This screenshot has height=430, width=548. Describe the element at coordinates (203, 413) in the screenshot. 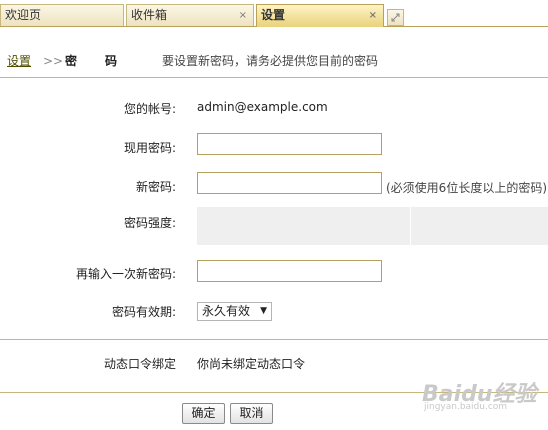

I see `ok-button: 确定` at that location.